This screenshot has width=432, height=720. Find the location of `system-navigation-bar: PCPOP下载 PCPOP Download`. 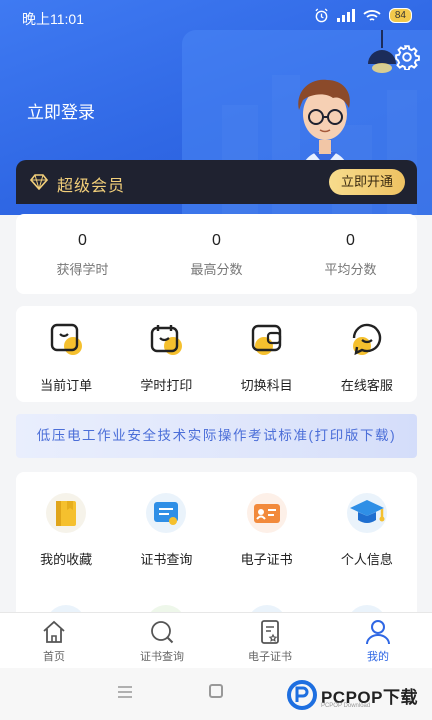

system-navigation-bar: PCPOP下载 PCPOP Download is located at coordinates (216, 694).